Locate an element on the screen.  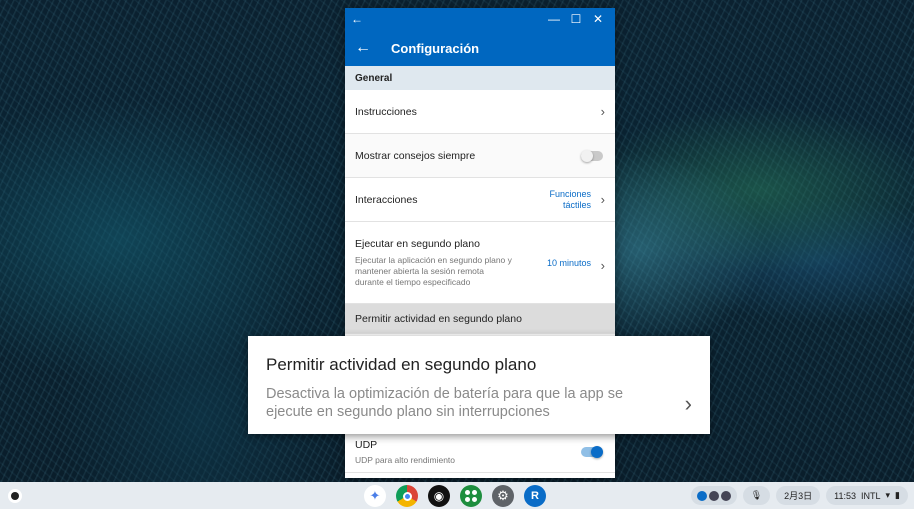
setting-value: 10 minutos is located at coordinates (568, 263).